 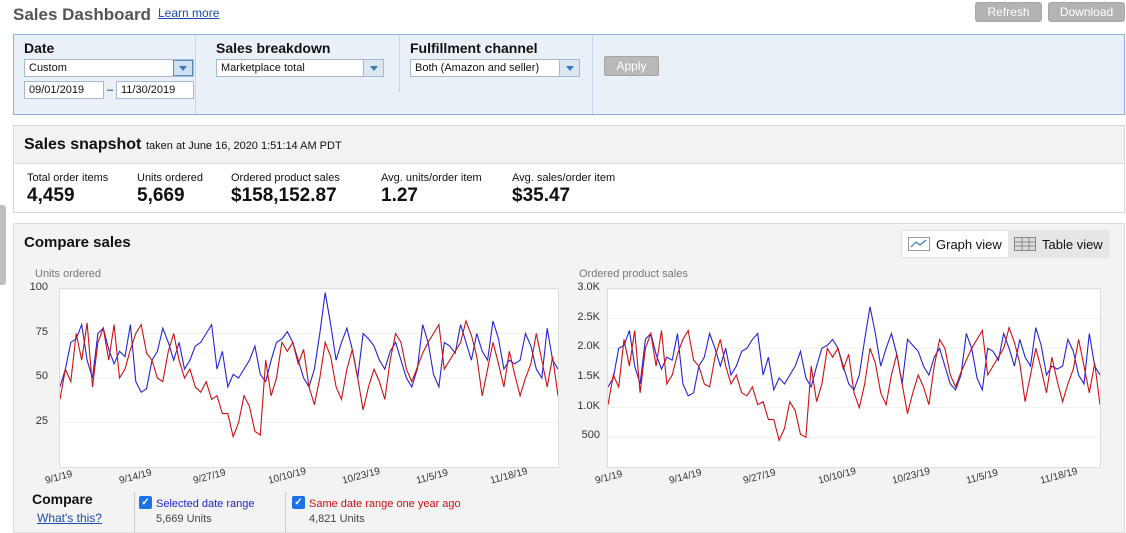 What do you see at coordinates (477, 68) in the screenshot?
I see `fulfillment-channel-value: Both (Amazon and seller)` at bounding box center [477, 68].